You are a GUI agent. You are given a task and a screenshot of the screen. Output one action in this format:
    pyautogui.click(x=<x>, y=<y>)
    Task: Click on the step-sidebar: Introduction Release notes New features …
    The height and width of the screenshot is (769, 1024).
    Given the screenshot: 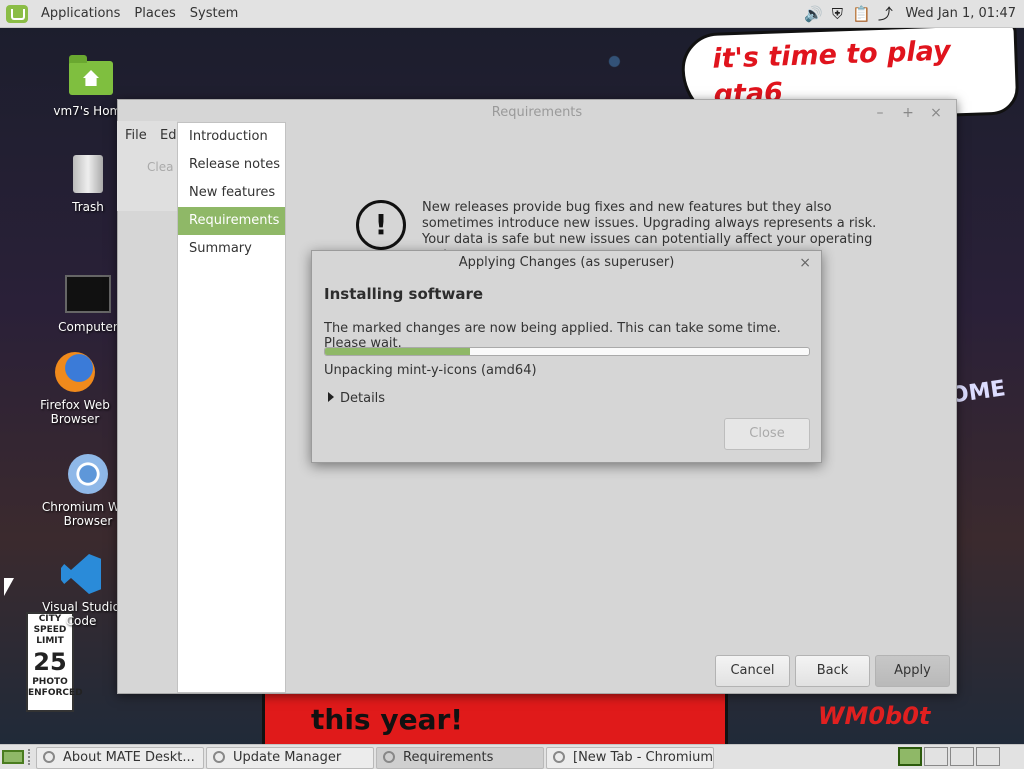 What is the action you would take?
    pyautogui.click(x=231, y=407)
    